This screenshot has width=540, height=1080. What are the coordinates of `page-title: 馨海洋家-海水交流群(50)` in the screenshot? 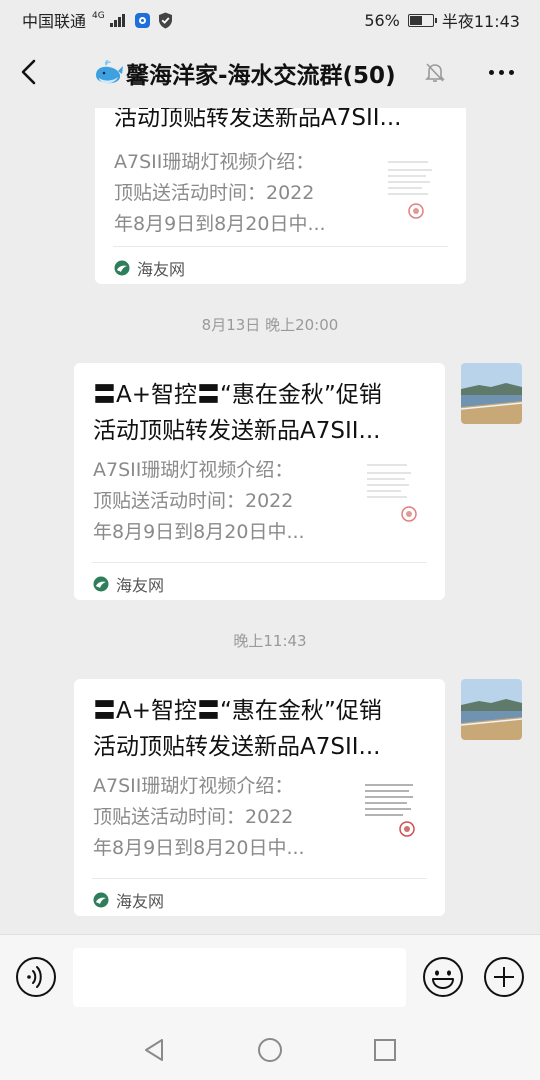 It's located at (261, 76).